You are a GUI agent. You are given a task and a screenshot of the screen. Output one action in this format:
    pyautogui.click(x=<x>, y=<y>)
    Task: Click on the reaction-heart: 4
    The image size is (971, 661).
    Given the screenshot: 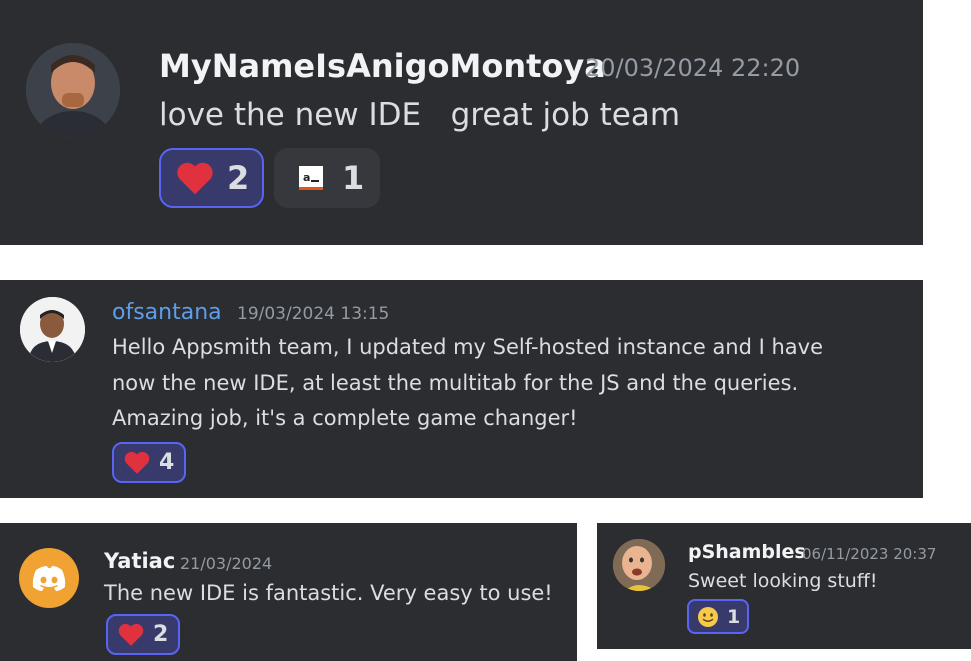 What is the action you would take?
    pyautogui.click(x=149, y=462)
    